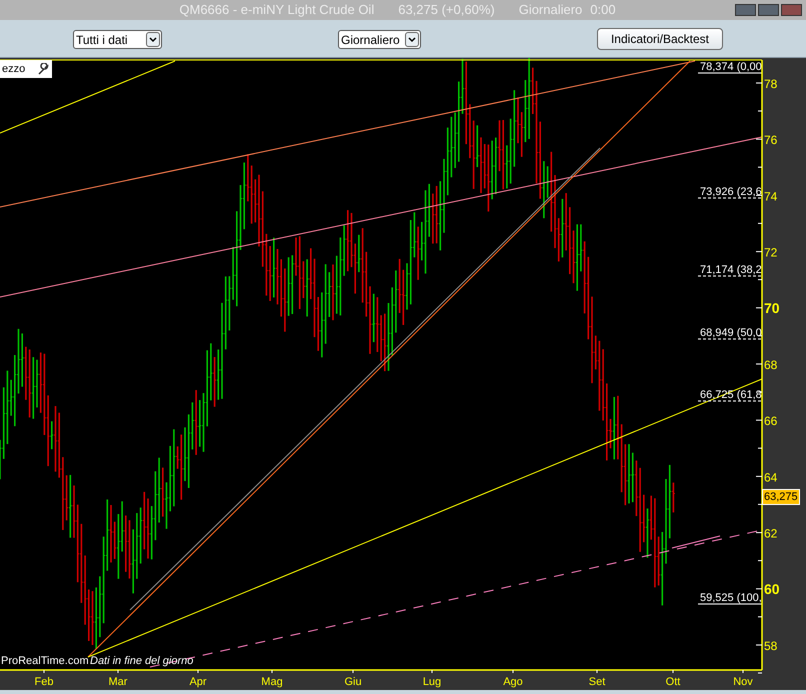 The width and height of the screenshot is (806, 694). Describe the element at coordinates (771, 140) in the screenshot. I see `axis-label: 76` at that location.